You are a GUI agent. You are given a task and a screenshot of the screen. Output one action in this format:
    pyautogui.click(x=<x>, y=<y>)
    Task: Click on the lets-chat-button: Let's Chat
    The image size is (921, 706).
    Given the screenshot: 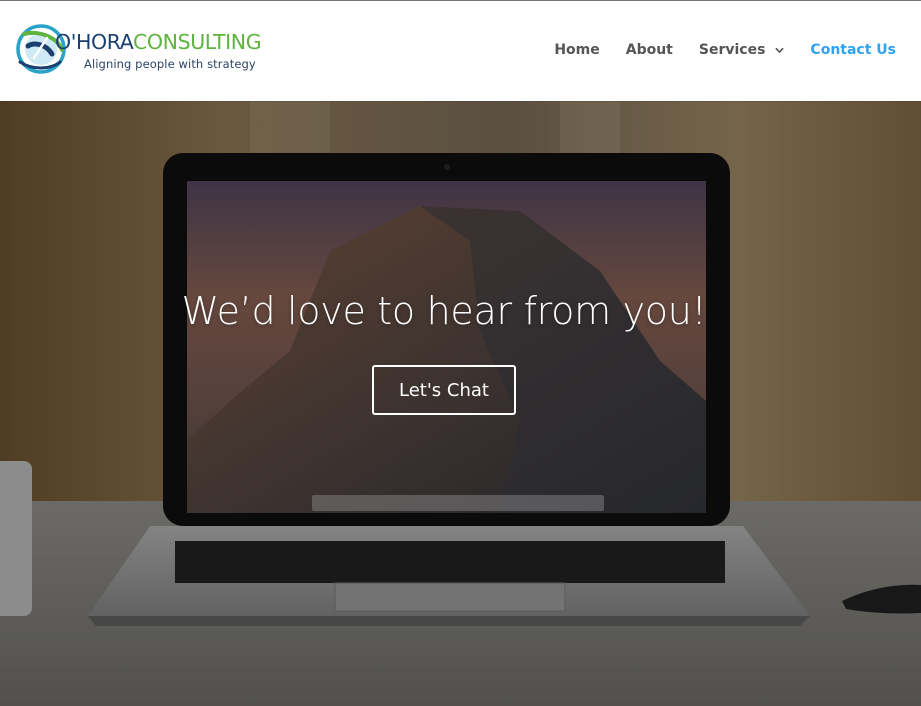 What is the action you would take?
    pyautogui.click(x=444, y=390)
    